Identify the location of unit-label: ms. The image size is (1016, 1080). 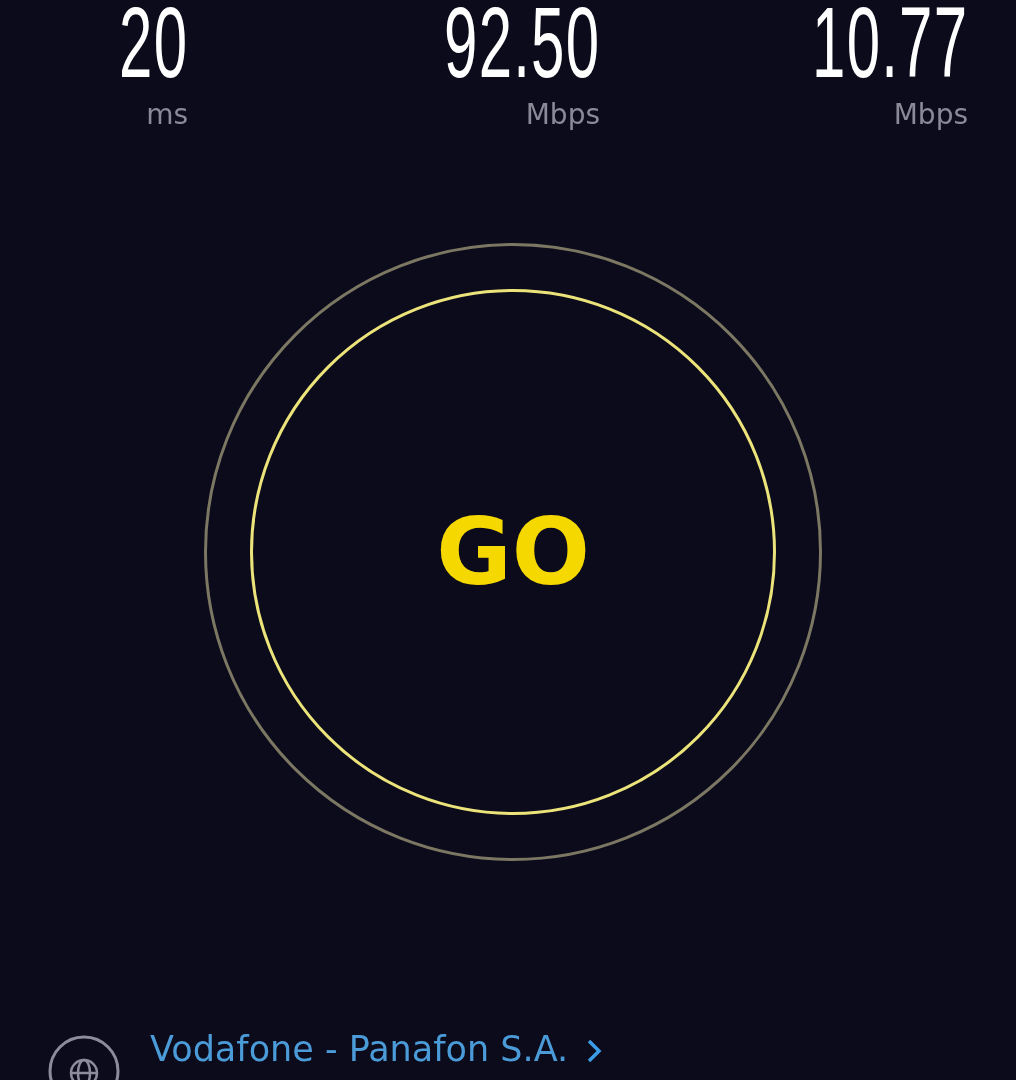
(167, 114).